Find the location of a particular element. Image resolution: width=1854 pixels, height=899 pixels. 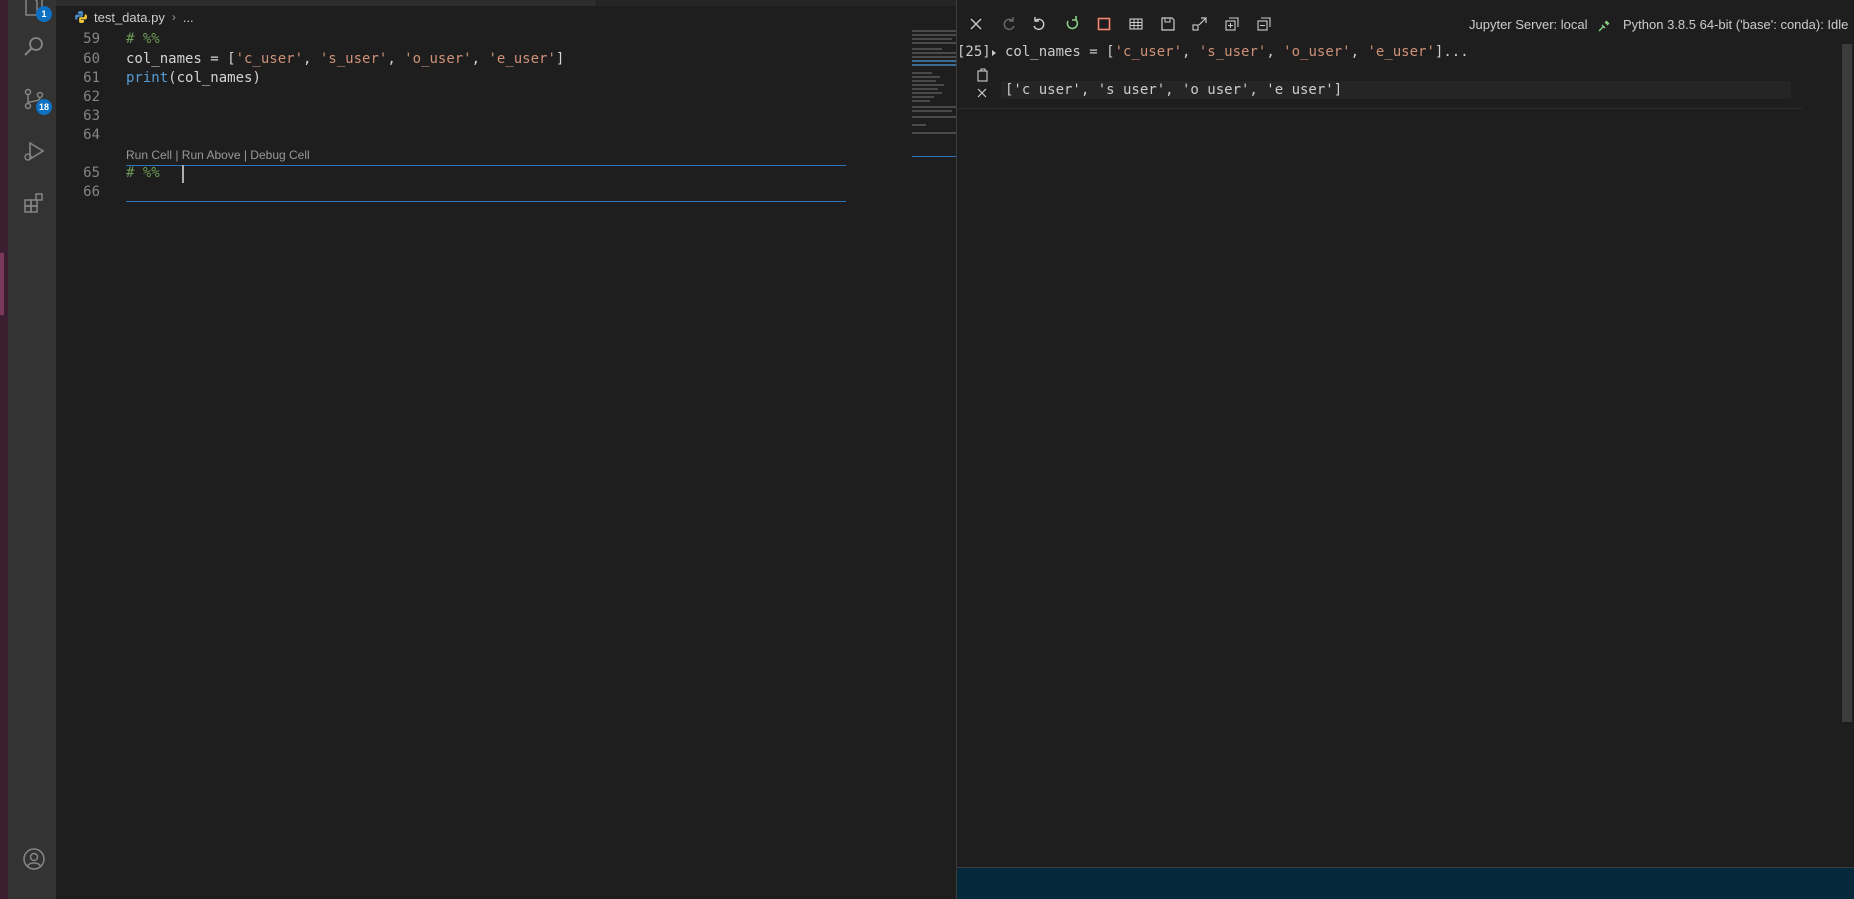

interactive-scrollbar is located at coordinates (1847, 383).